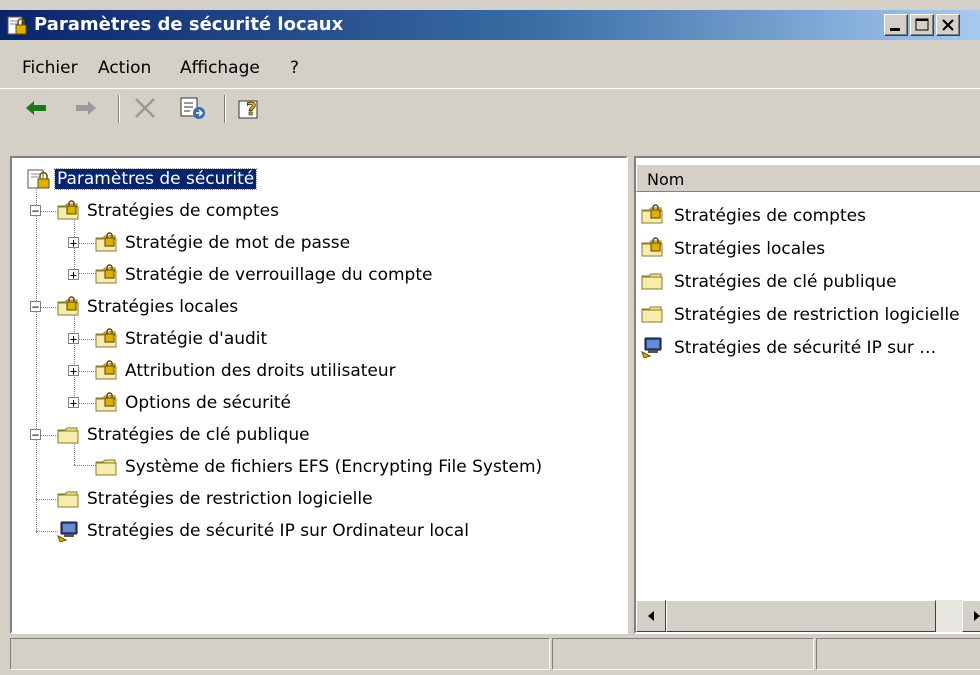 The height and width of the screenshot is (675, 980). Describe the element at coordinates (50, 68) in the screenshot. I see `menu-fichier: Fichier` at that location.